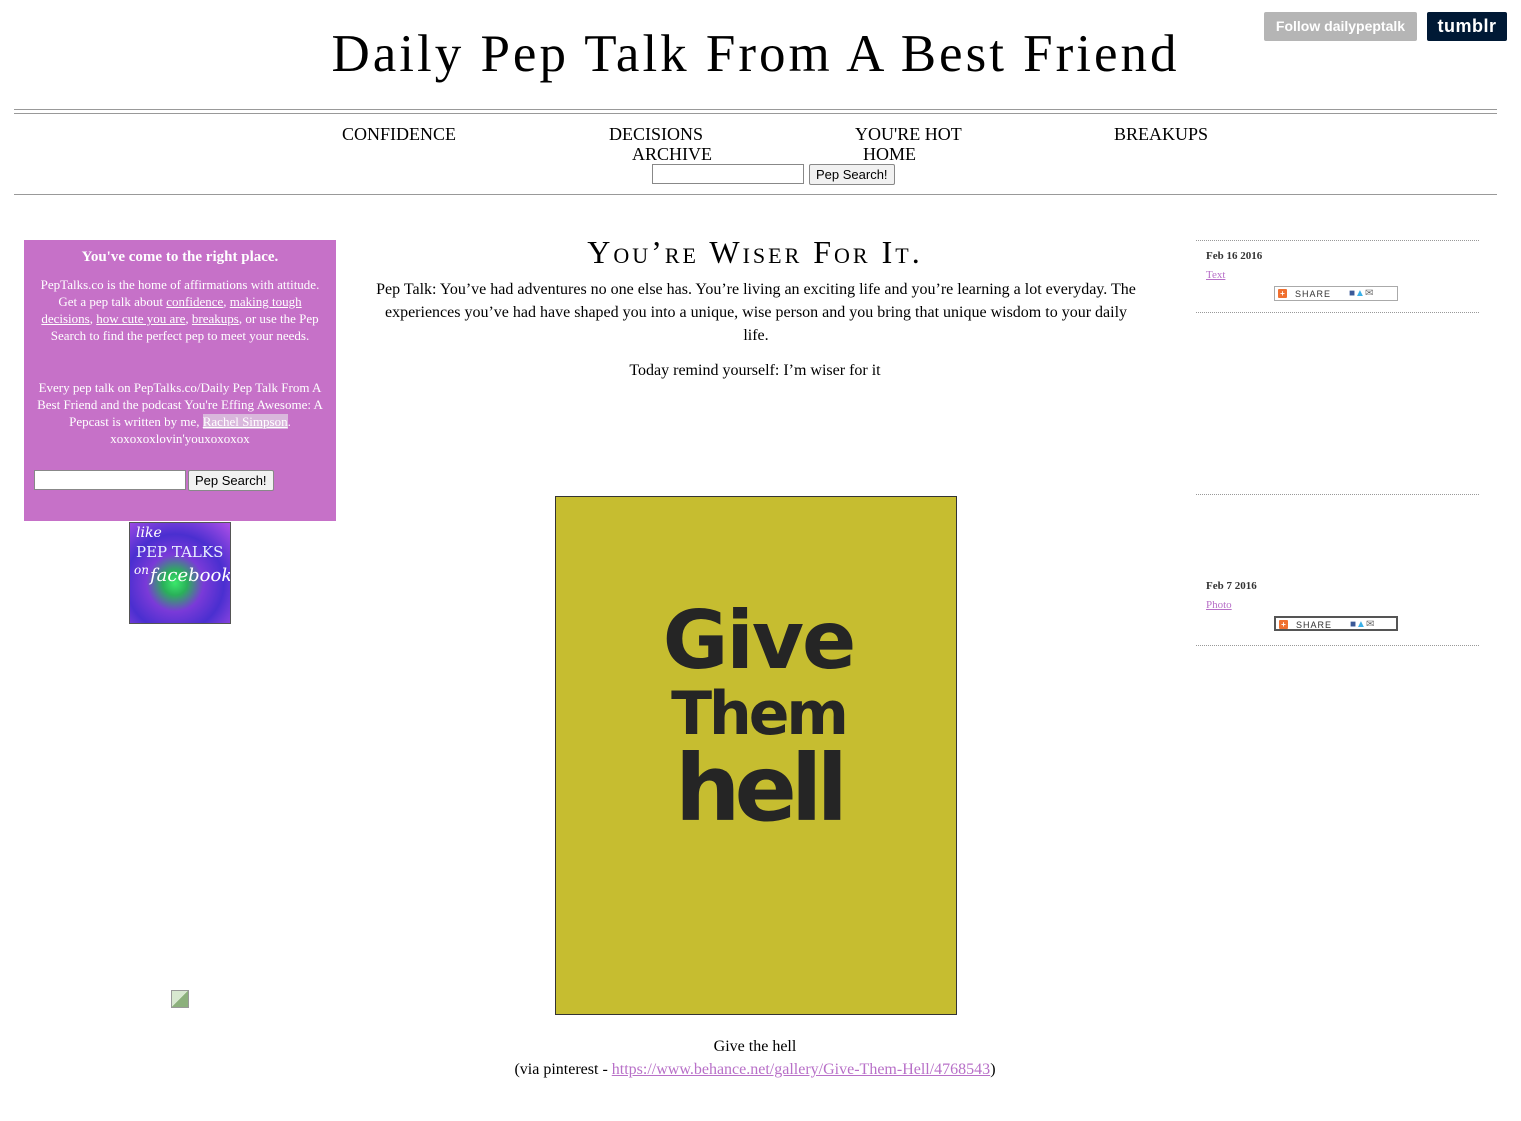 The width and height of the screenshot is (1521, 1121). I want to click on poster-line2: Them, so click(760, 714).